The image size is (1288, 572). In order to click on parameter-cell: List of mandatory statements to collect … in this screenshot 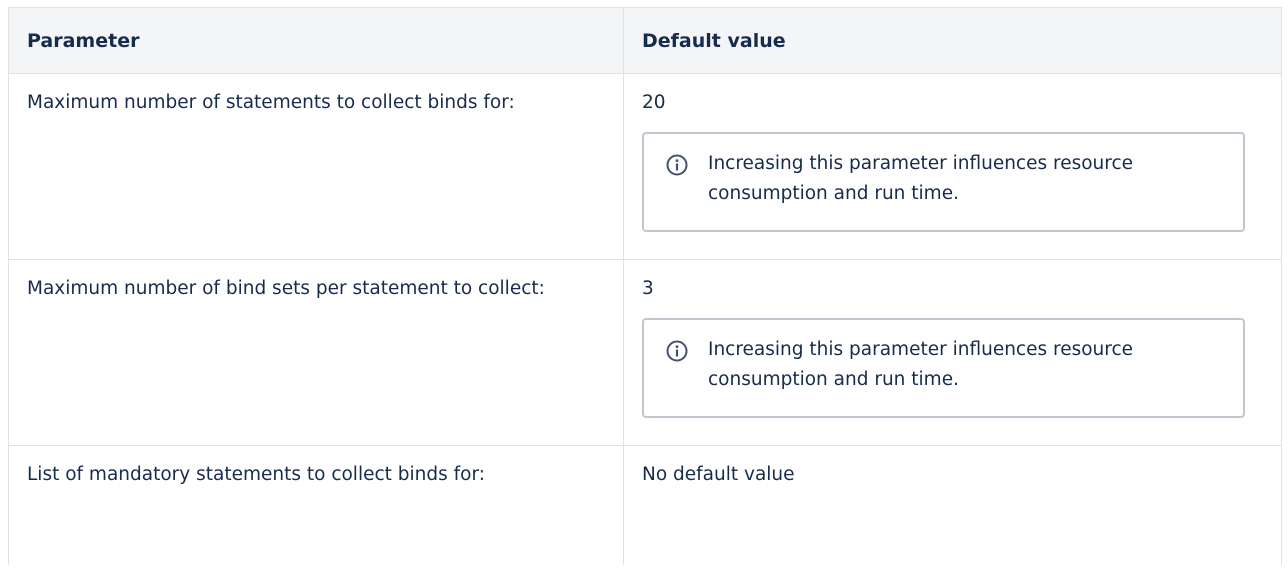, I will do `click(316, 505)`.